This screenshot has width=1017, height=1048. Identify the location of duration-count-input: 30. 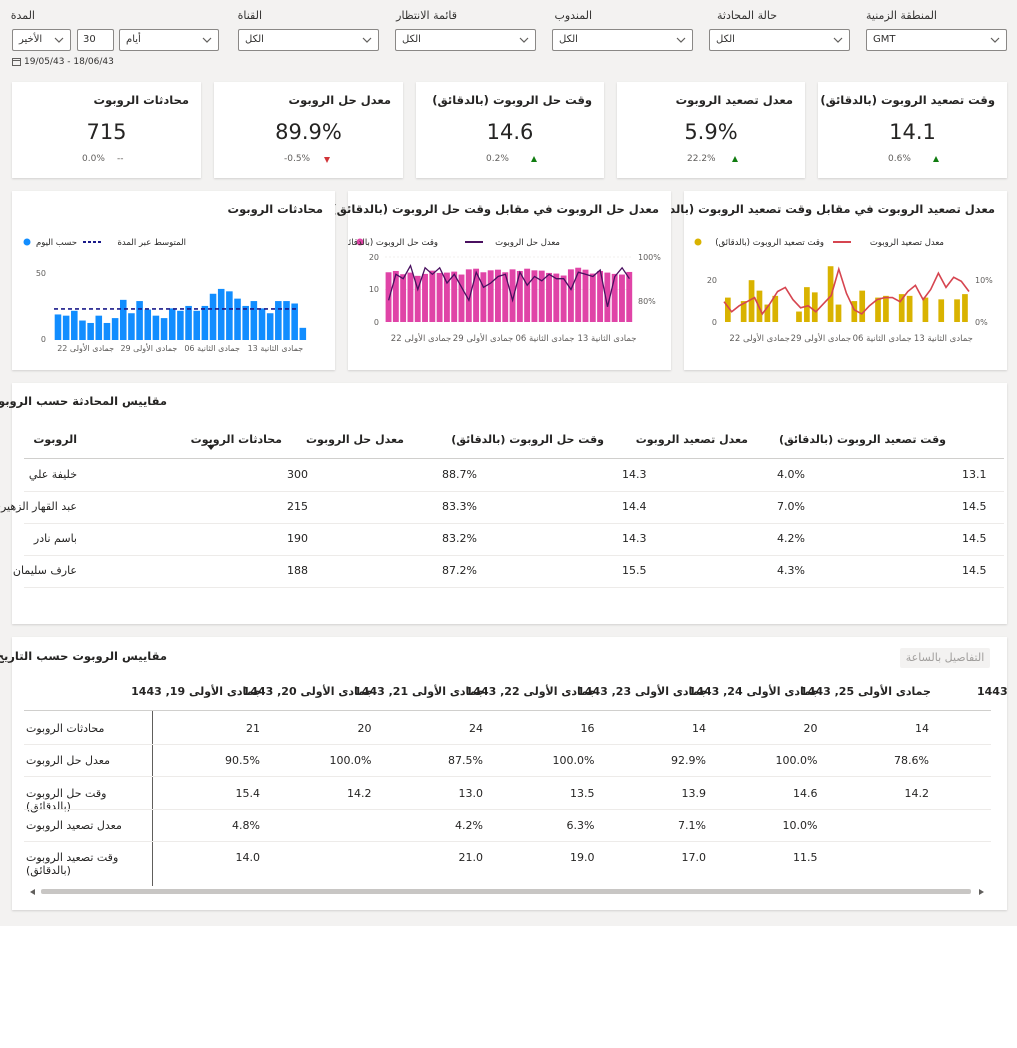
(95, 40).